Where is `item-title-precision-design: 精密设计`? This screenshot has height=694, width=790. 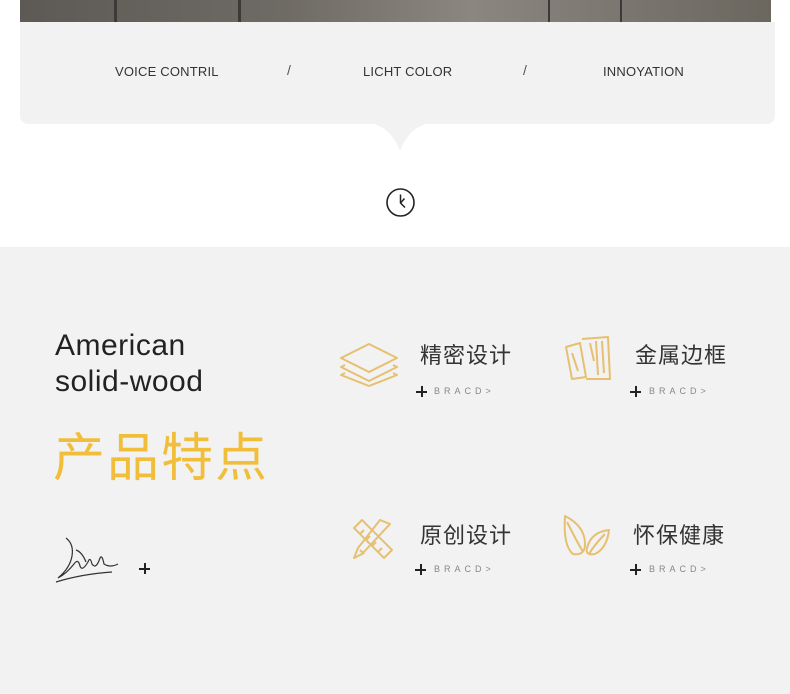 item-title-precision-design: 精密设计 is located at coordinates (466, 356).